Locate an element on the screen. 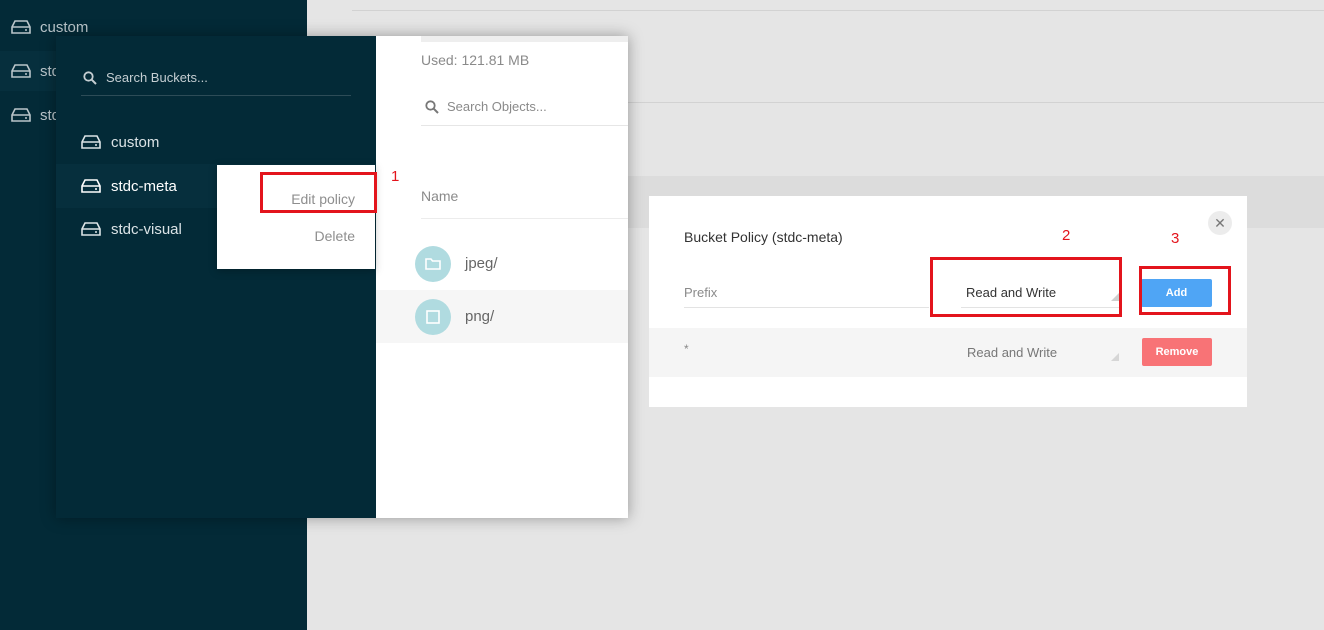  annotation-number: 3 is located at coordinates (1175, 238).